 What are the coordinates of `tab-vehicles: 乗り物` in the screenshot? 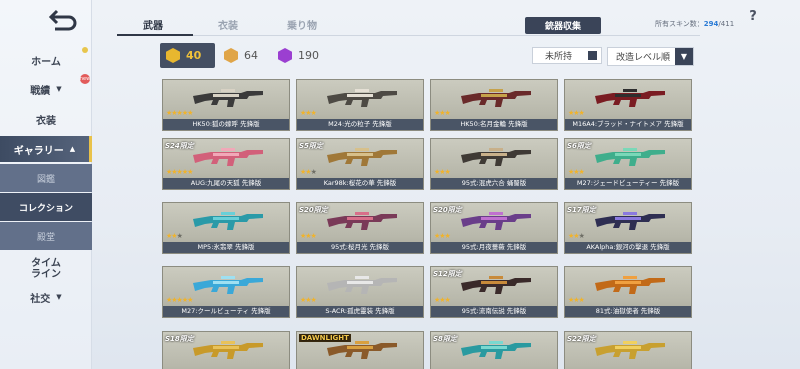 It's located at (302, 24).